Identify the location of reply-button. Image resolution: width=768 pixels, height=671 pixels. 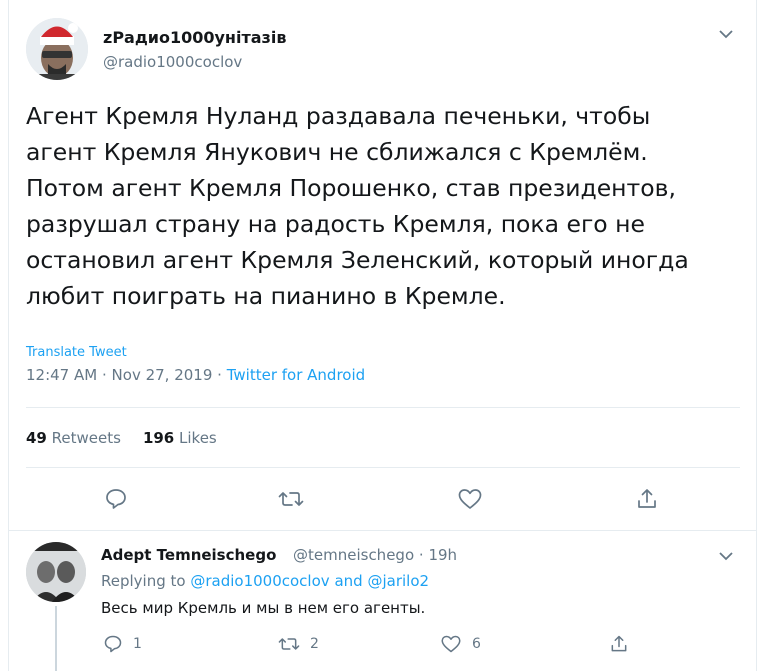
(116, 499).